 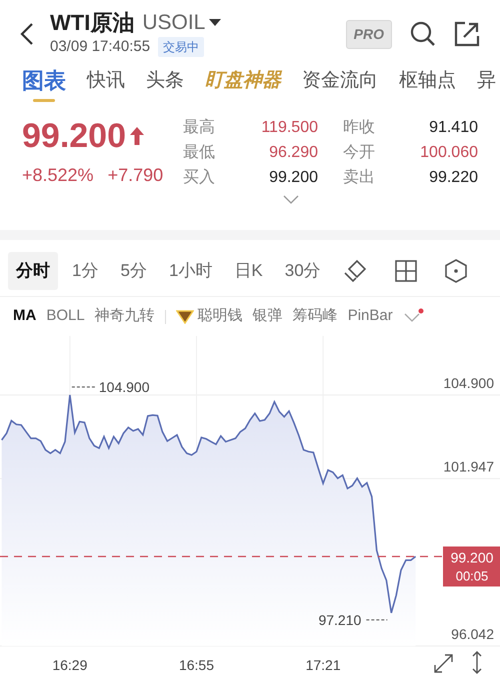 I want to click on share-icon, so click(x=467, y=34).